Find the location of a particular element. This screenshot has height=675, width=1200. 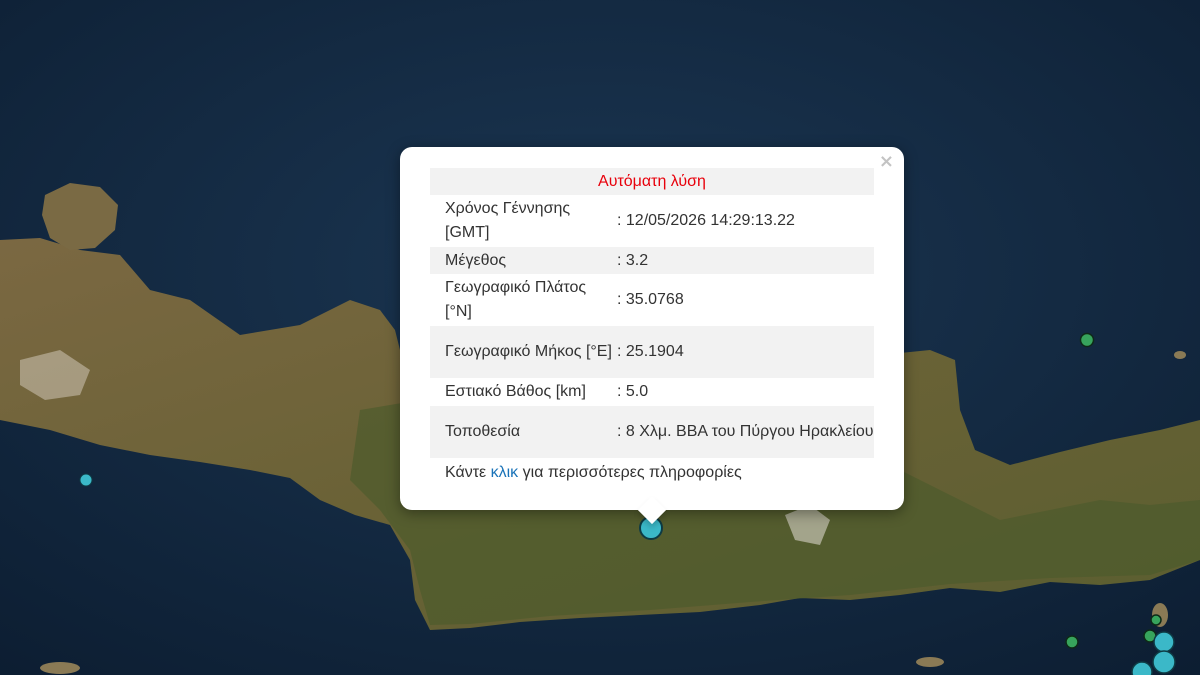

row-value: : 25.1904 is located at coordinates (745, 352).